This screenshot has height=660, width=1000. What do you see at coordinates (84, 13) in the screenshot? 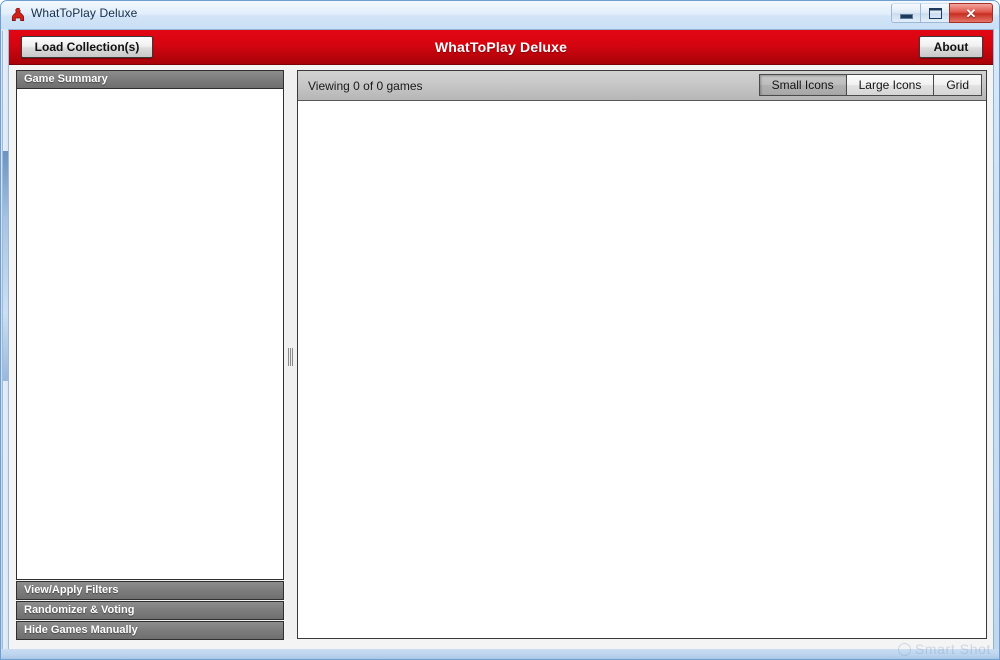
I see `window-title: WhatToPlay Deluxe` at bounding box center [84, 13].